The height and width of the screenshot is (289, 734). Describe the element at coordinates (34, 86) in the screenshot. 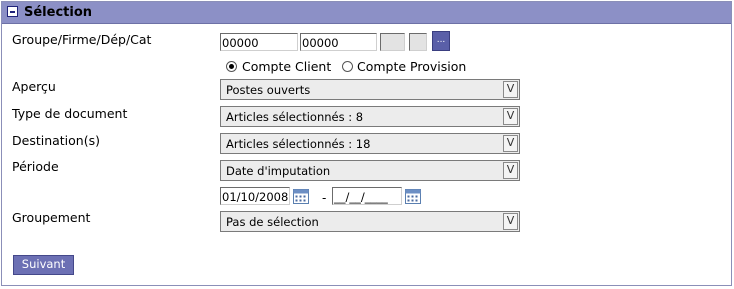

I see `apercu-label: Aperçu` at that location.